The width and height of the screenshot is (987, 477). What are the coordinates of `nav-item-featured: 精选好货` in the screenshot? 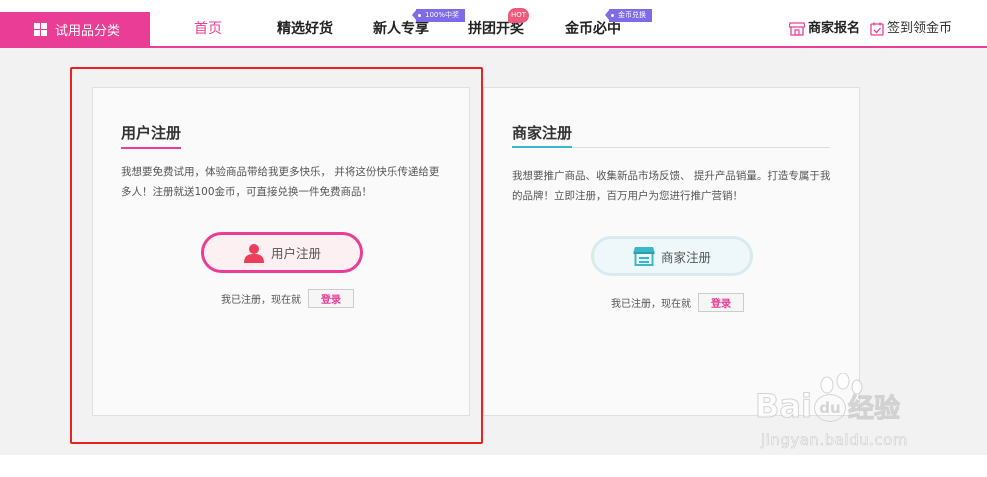 It's located at (305, 29).